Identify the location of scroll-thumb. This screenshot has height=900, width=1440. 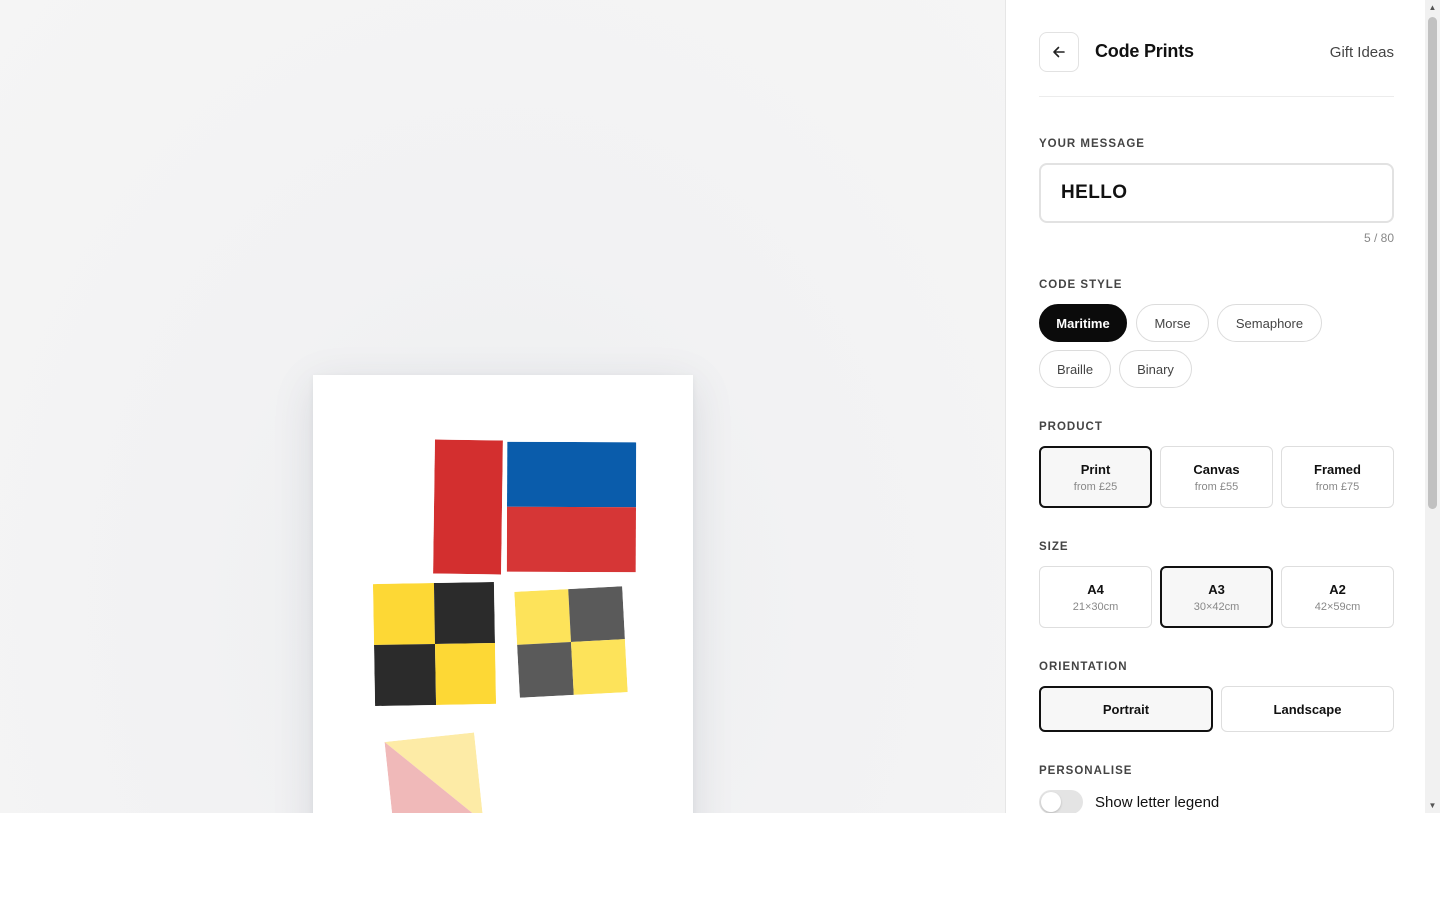
(1432, 263).